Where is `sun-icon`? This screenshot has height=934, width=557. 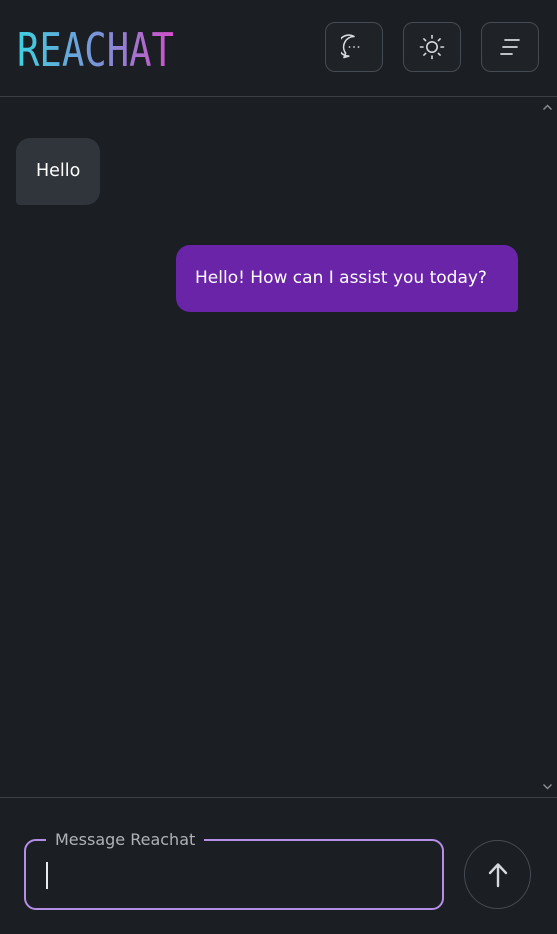
sun-icon is located at coordinates (432, 47).